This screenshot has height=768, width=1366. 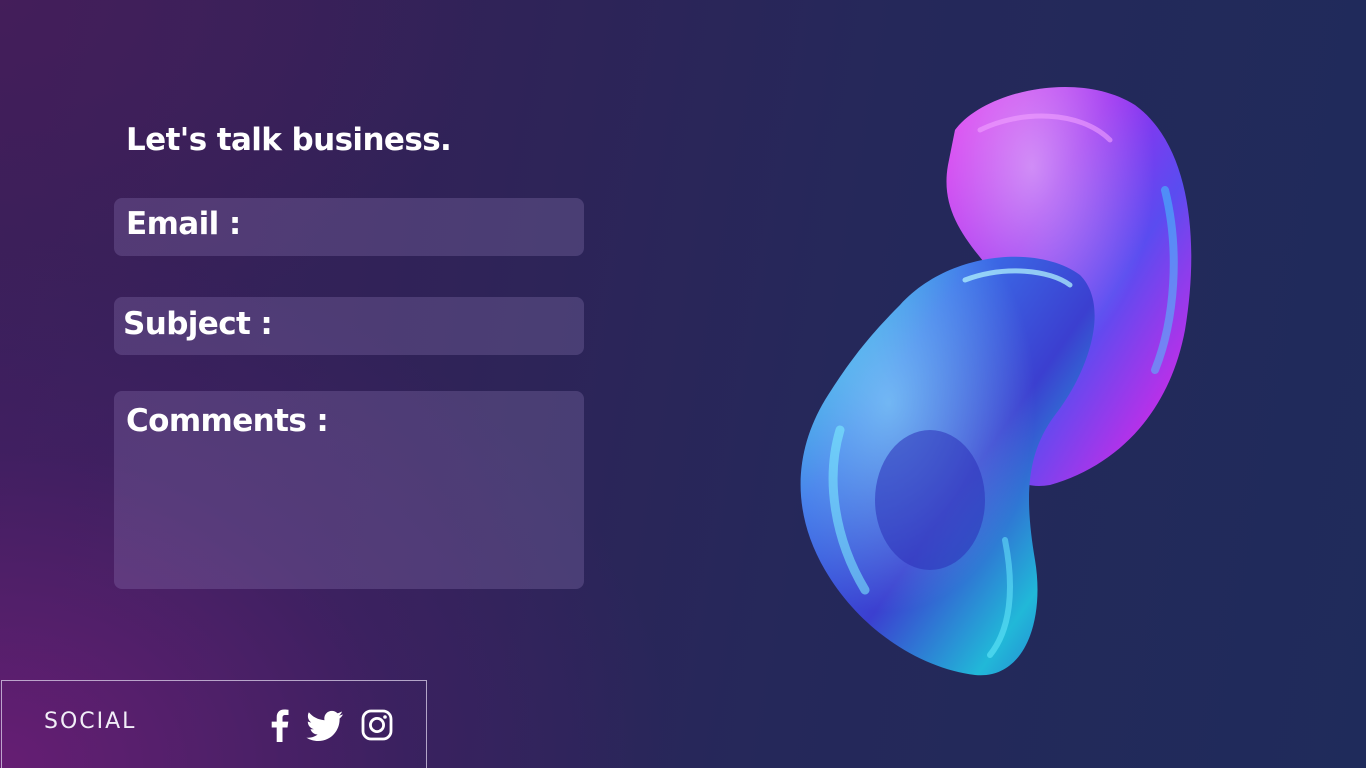 What do you see at coordinates (279, 725) in the screenshot?
I see `facebook-icon` at bounding box center [279, 725].